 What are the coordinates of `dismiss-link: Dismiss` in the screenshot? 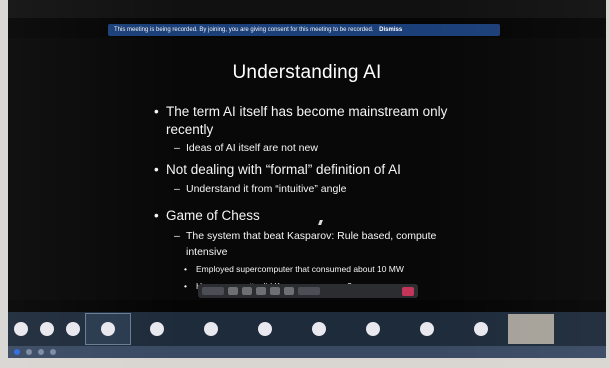 It's located at (390, 30).